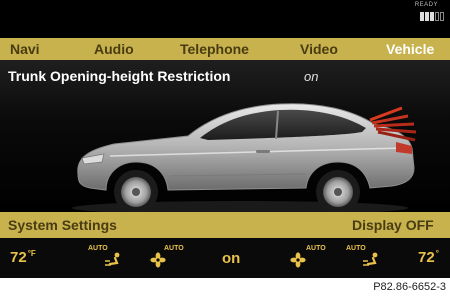  What do you see at coordinates (25, 49) in the screenshot?
I see `menu-item-navi: Navi` at bounding box center [25, 49].